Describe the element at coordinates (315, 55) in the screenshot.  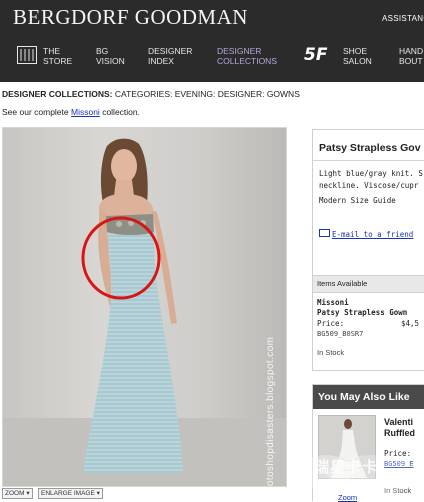
I see `fifth-floor-logo: 5F` at that location.